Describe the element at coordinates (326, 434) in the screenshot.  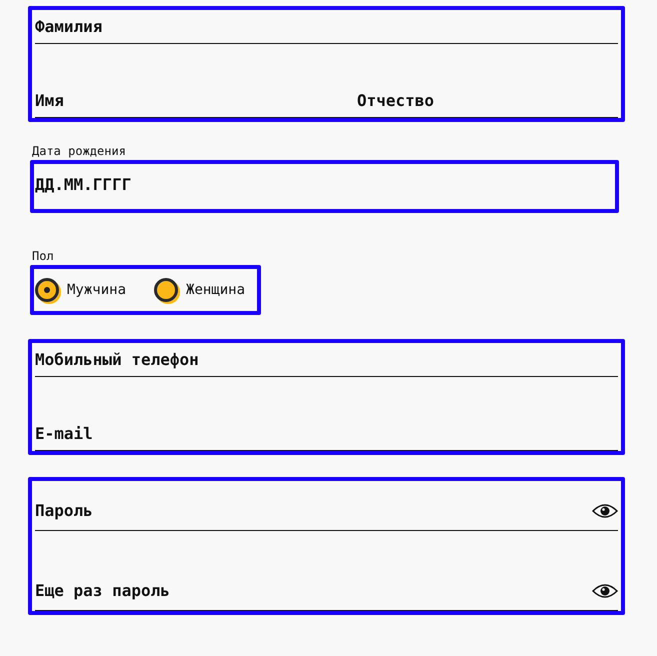
I see `input-field: E-mail` at that location.